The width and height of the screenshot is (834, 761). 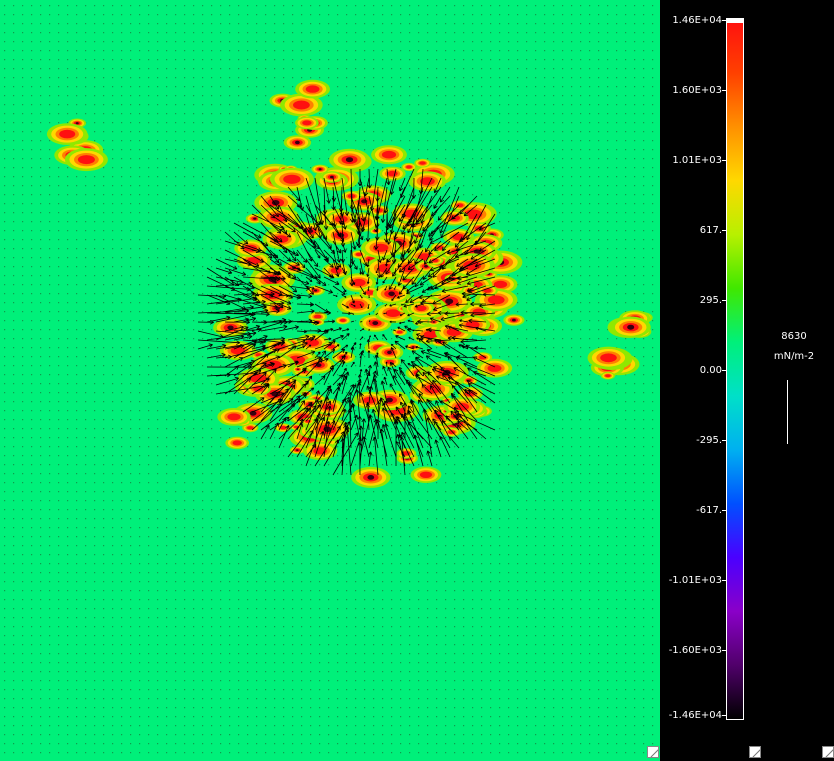 What do you see at coordinates (695, 650) in the screenshot?
I see `colorbar-tick-label: -1.60E+03` at bounding box center [695, 650].